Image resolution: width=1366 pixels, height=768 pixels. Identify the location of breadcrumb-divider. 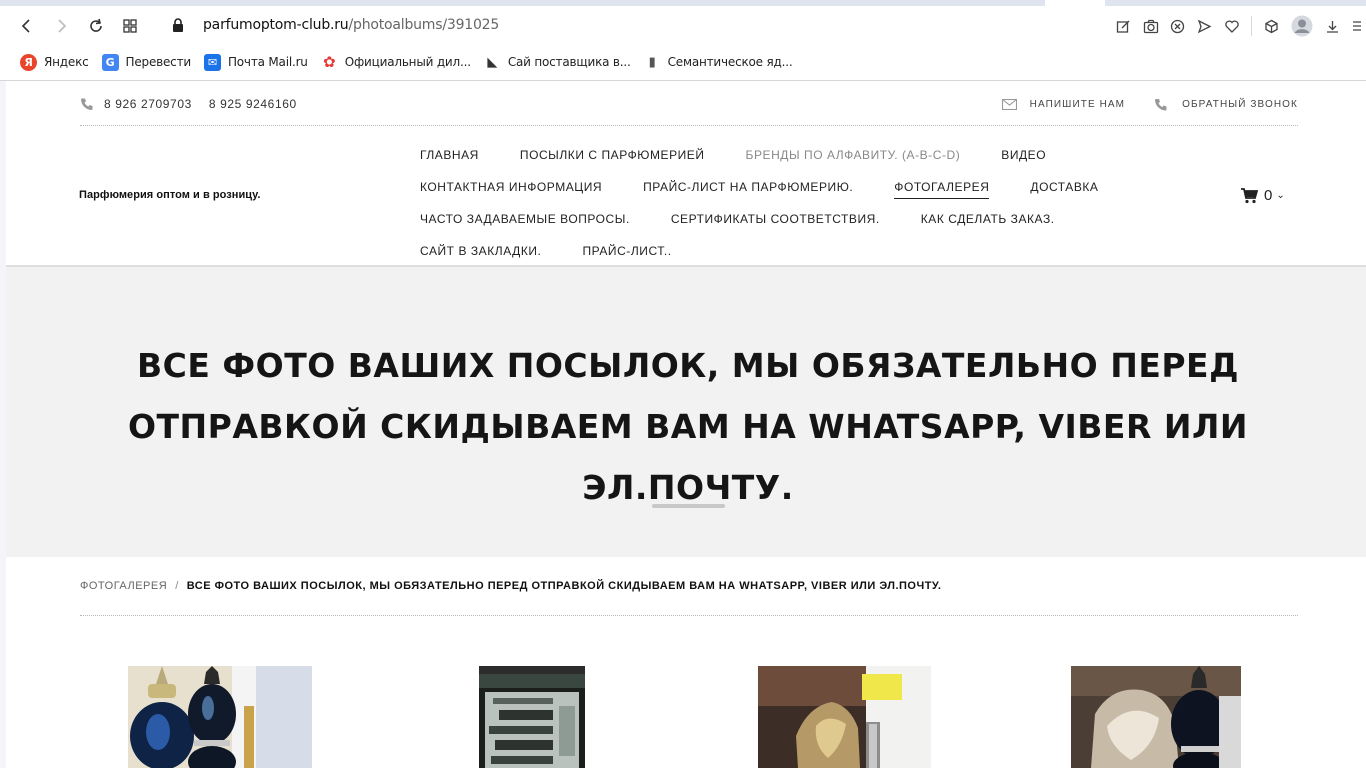
(689, 615).